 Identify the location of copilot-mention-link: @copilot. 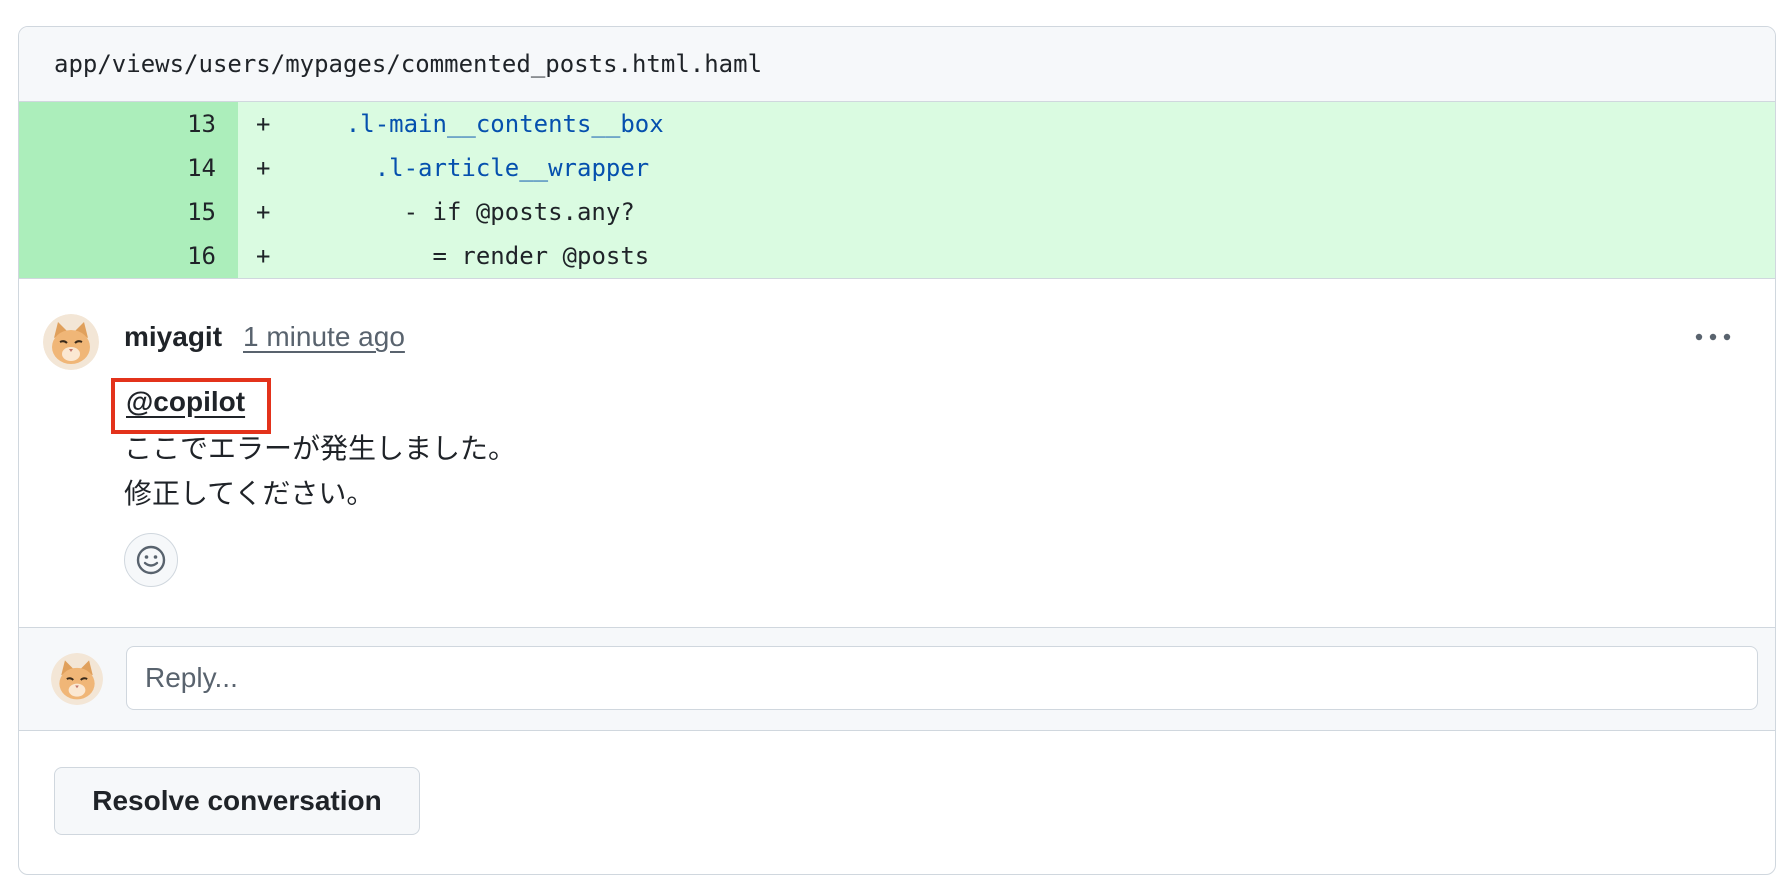
(185, 402).